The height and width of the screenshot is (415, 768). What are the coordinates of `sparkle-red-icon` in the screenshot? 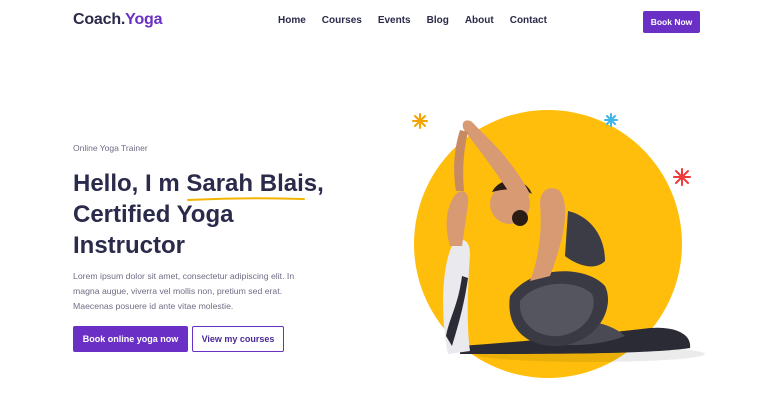 It's located at (682, 177).